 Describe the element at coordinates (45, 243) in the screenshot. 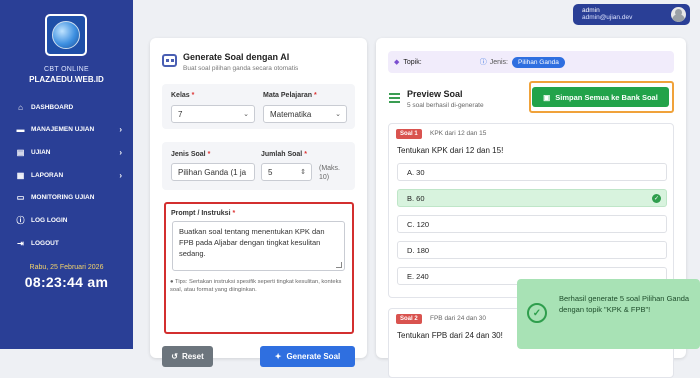

I see `sidebar-item-label: LOGOUT` at that location.